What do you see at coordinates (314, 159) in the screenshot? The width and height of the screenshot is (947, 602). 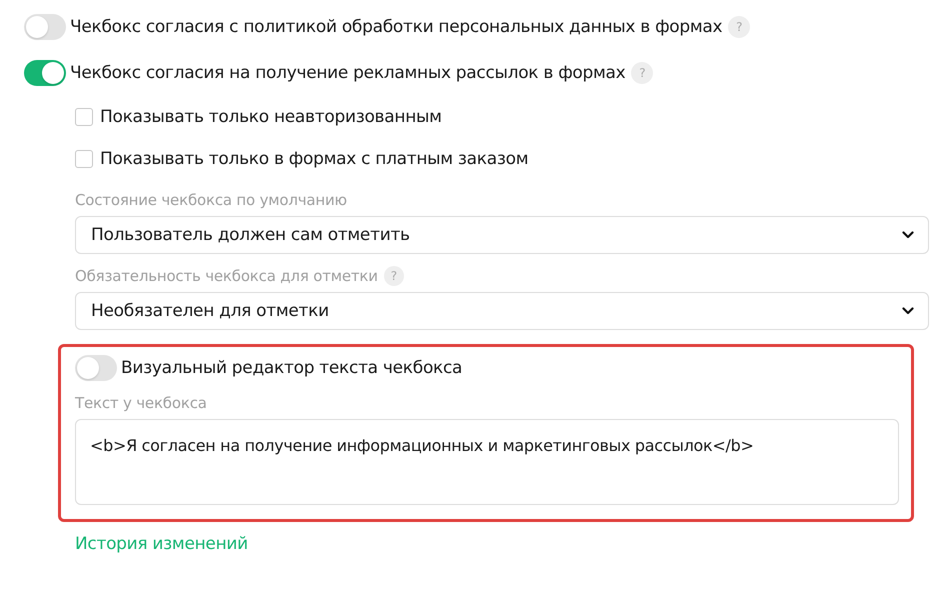 I see `checkbox-label: Показывать только в формах с платным заказом` at bounding box center [314, 159].